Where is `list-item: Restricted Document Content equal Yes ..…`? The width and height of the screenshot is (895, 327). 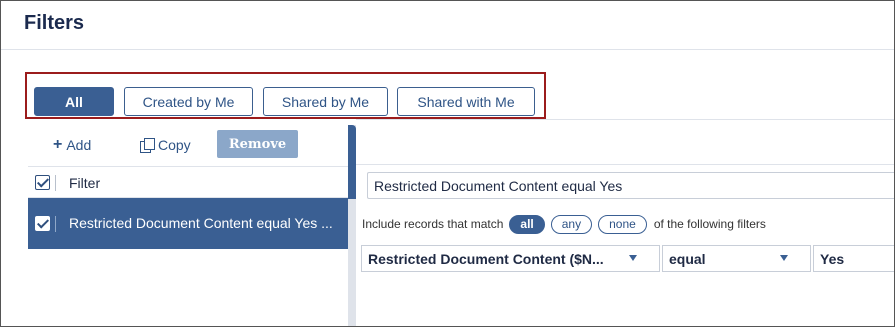
list-item: Restricted Document Content equal Yes ..… is located at coordinates (188, 223).